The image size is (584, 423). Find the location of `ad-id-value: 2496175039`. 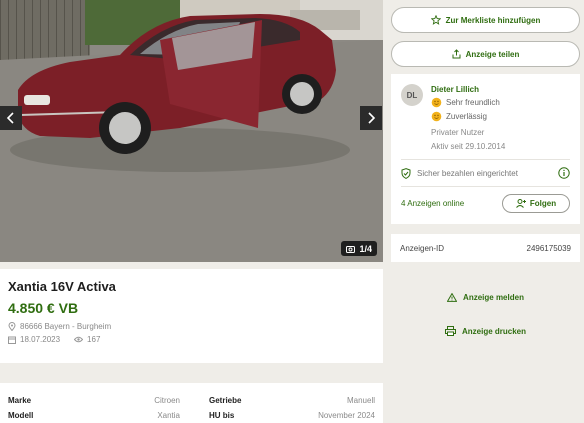

ad-id-value: 2496175039 is located at coordinates (549, 248).